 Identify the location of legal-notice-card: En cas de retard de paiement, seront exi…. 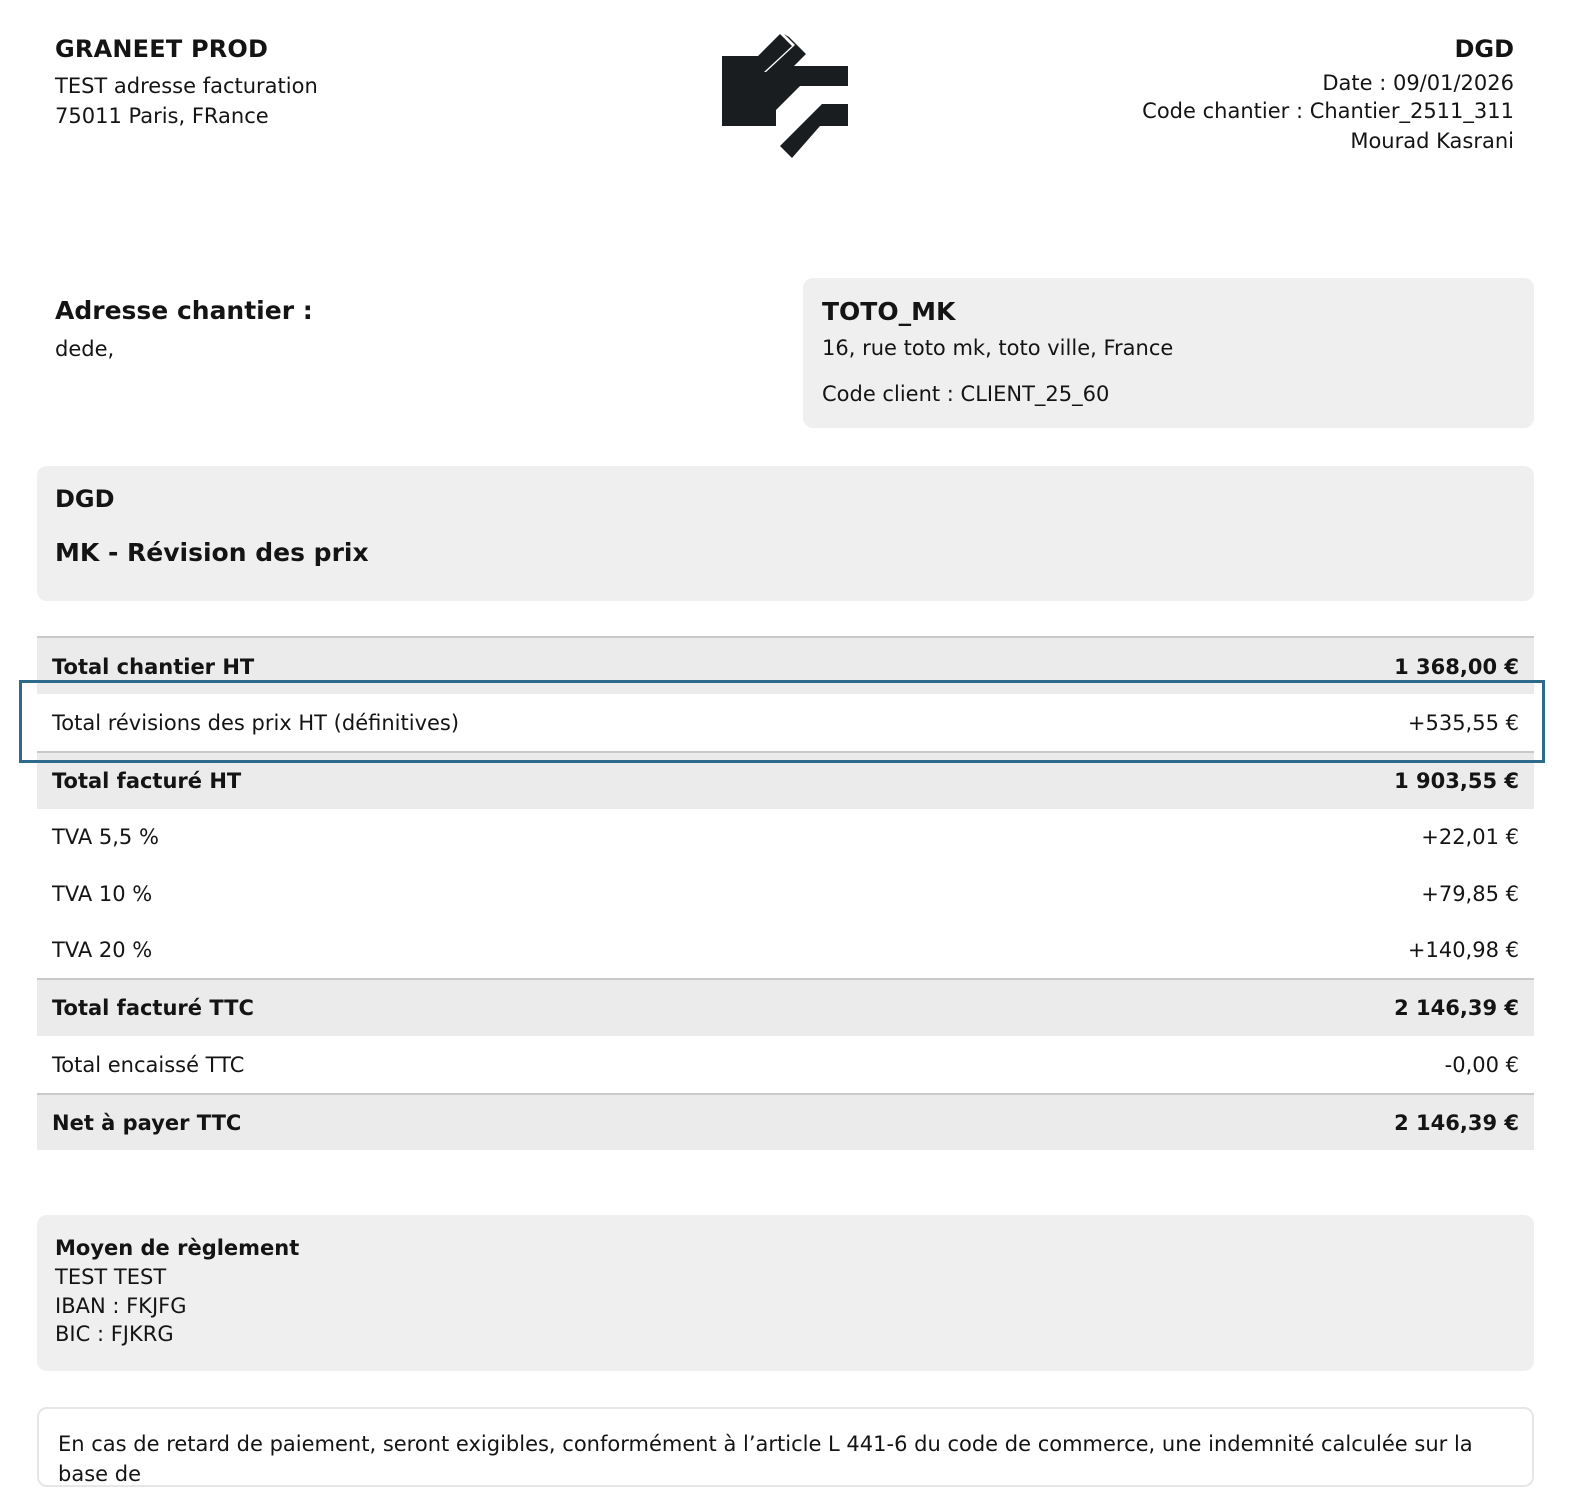
(785, 1447).